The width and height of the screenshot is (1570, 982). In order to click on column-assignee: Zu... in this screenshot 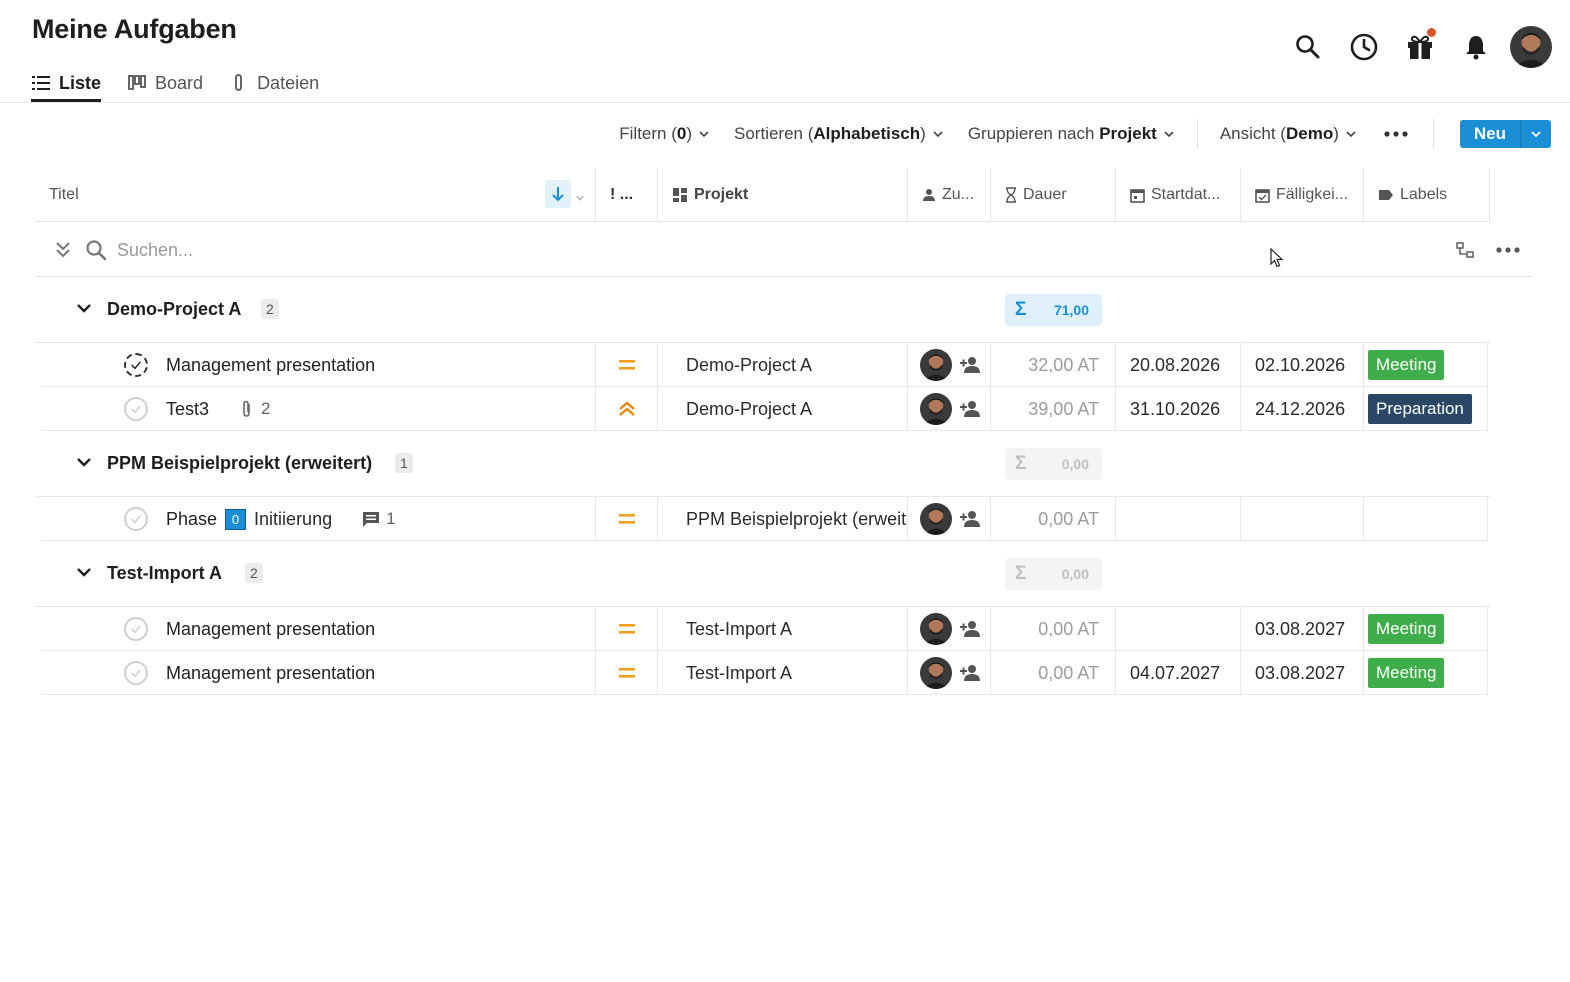, I will do `click(949, 195)`.